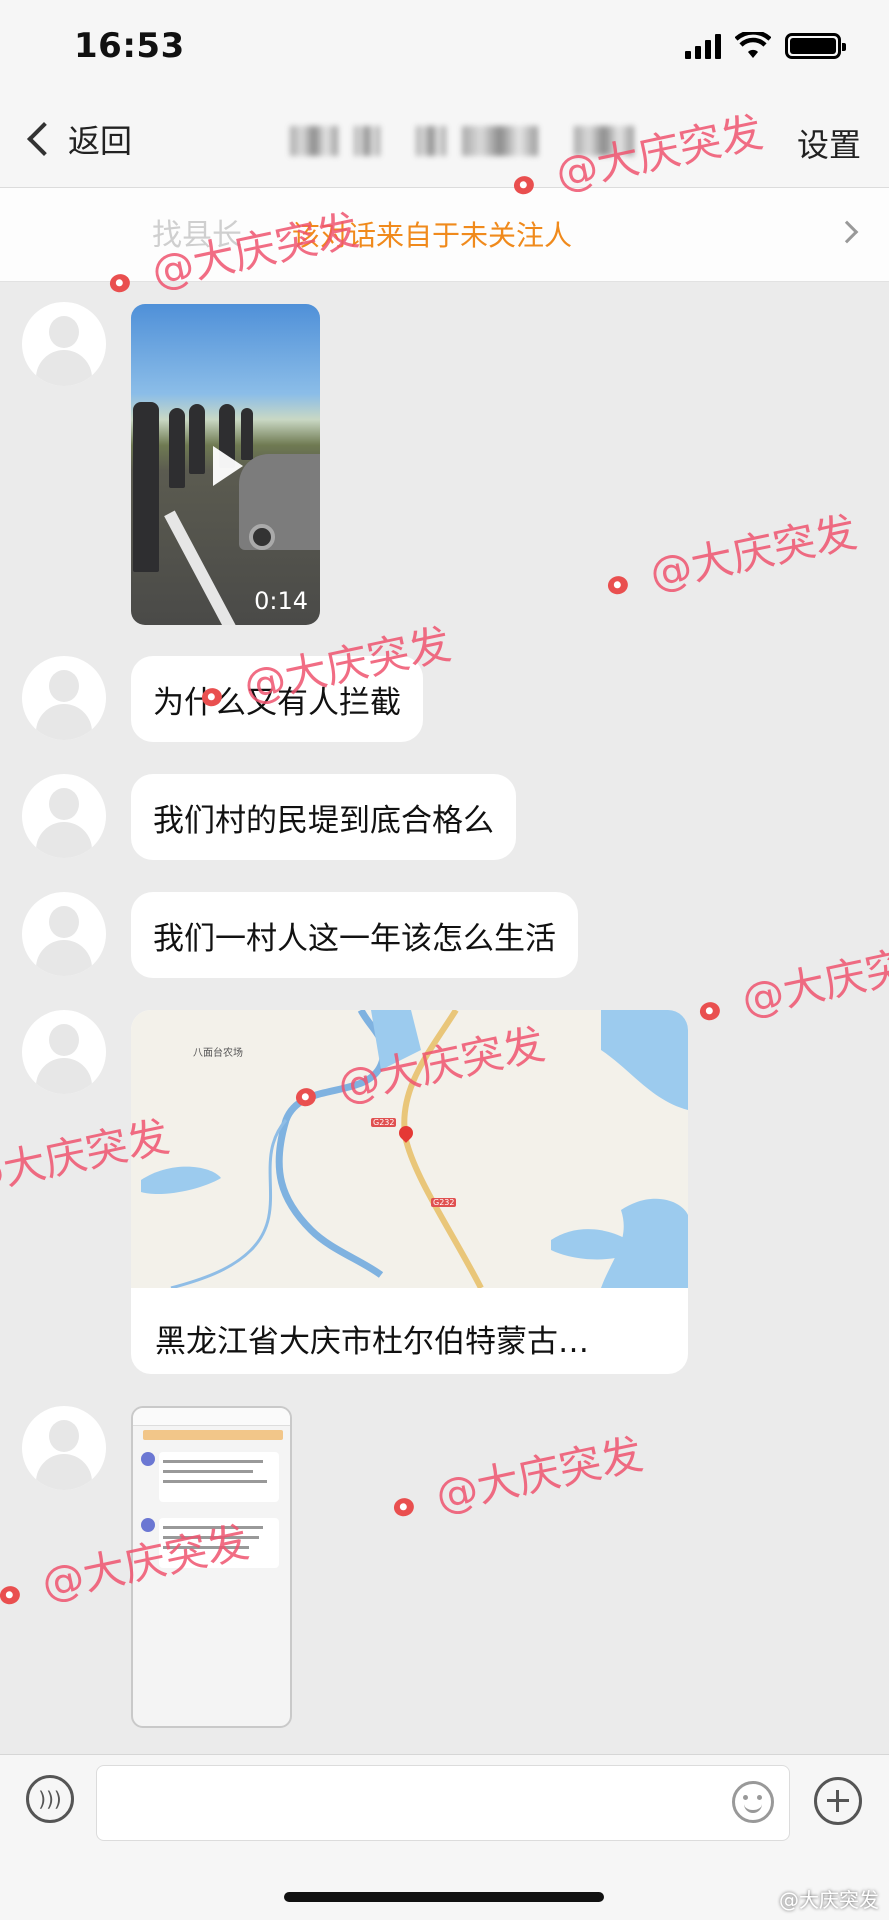  What do you see at coordinates (323, 817) in the screenshot?
I see `text-message: 我们村的民堤到底合格么` at bounding box center [323, 817].